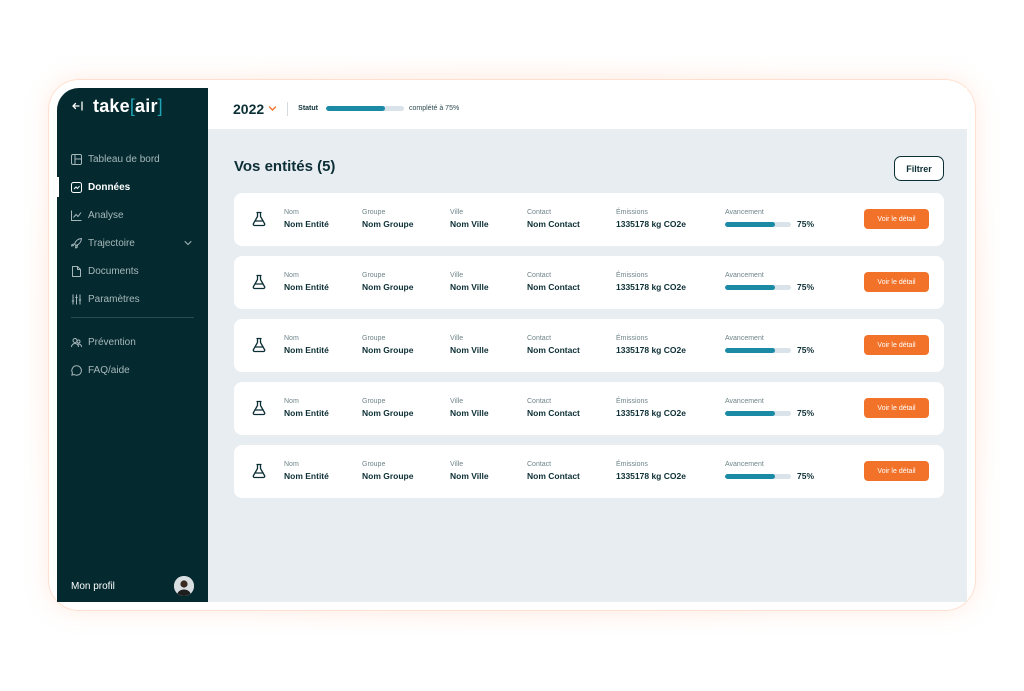 The image size is (1024, 691). I want to click on year-selector: 2022, so click(255, 109).